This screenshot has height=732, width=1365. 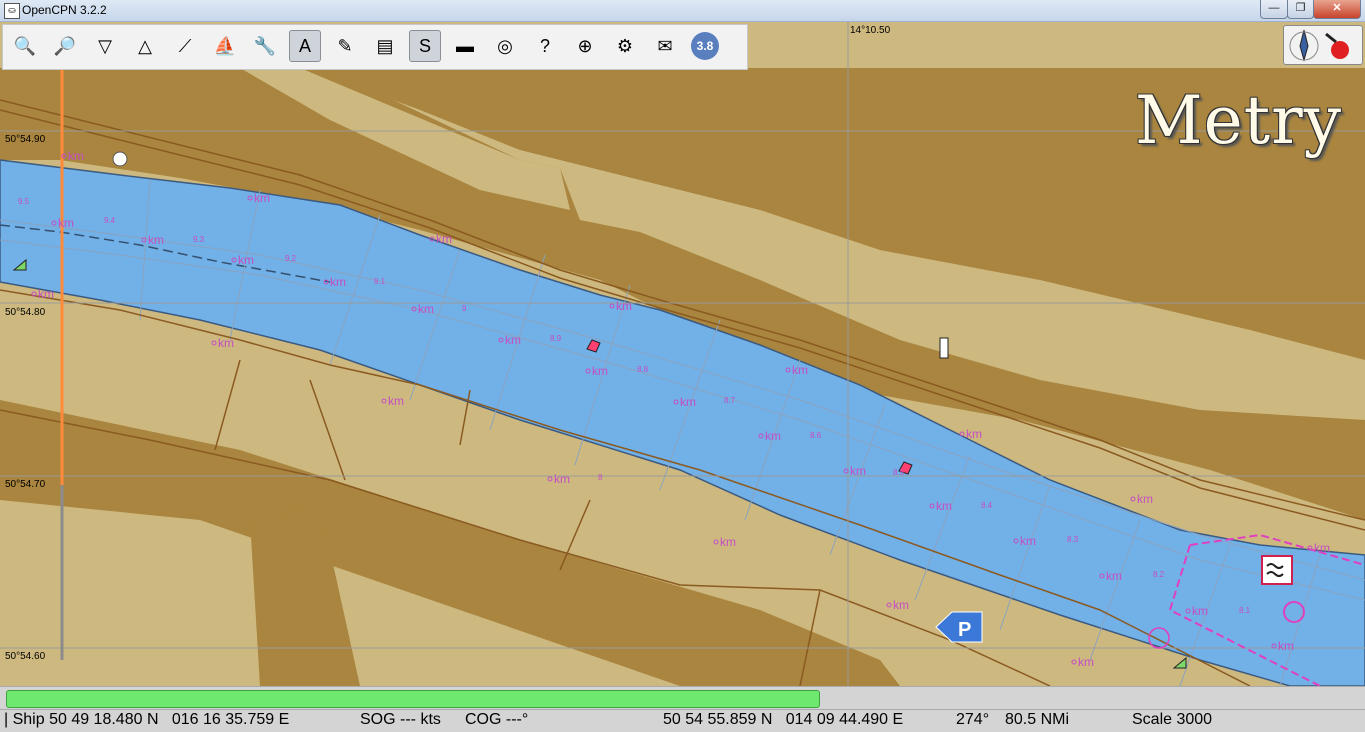 I want to click on route-button: ⟋, so click(x=185, y=46).